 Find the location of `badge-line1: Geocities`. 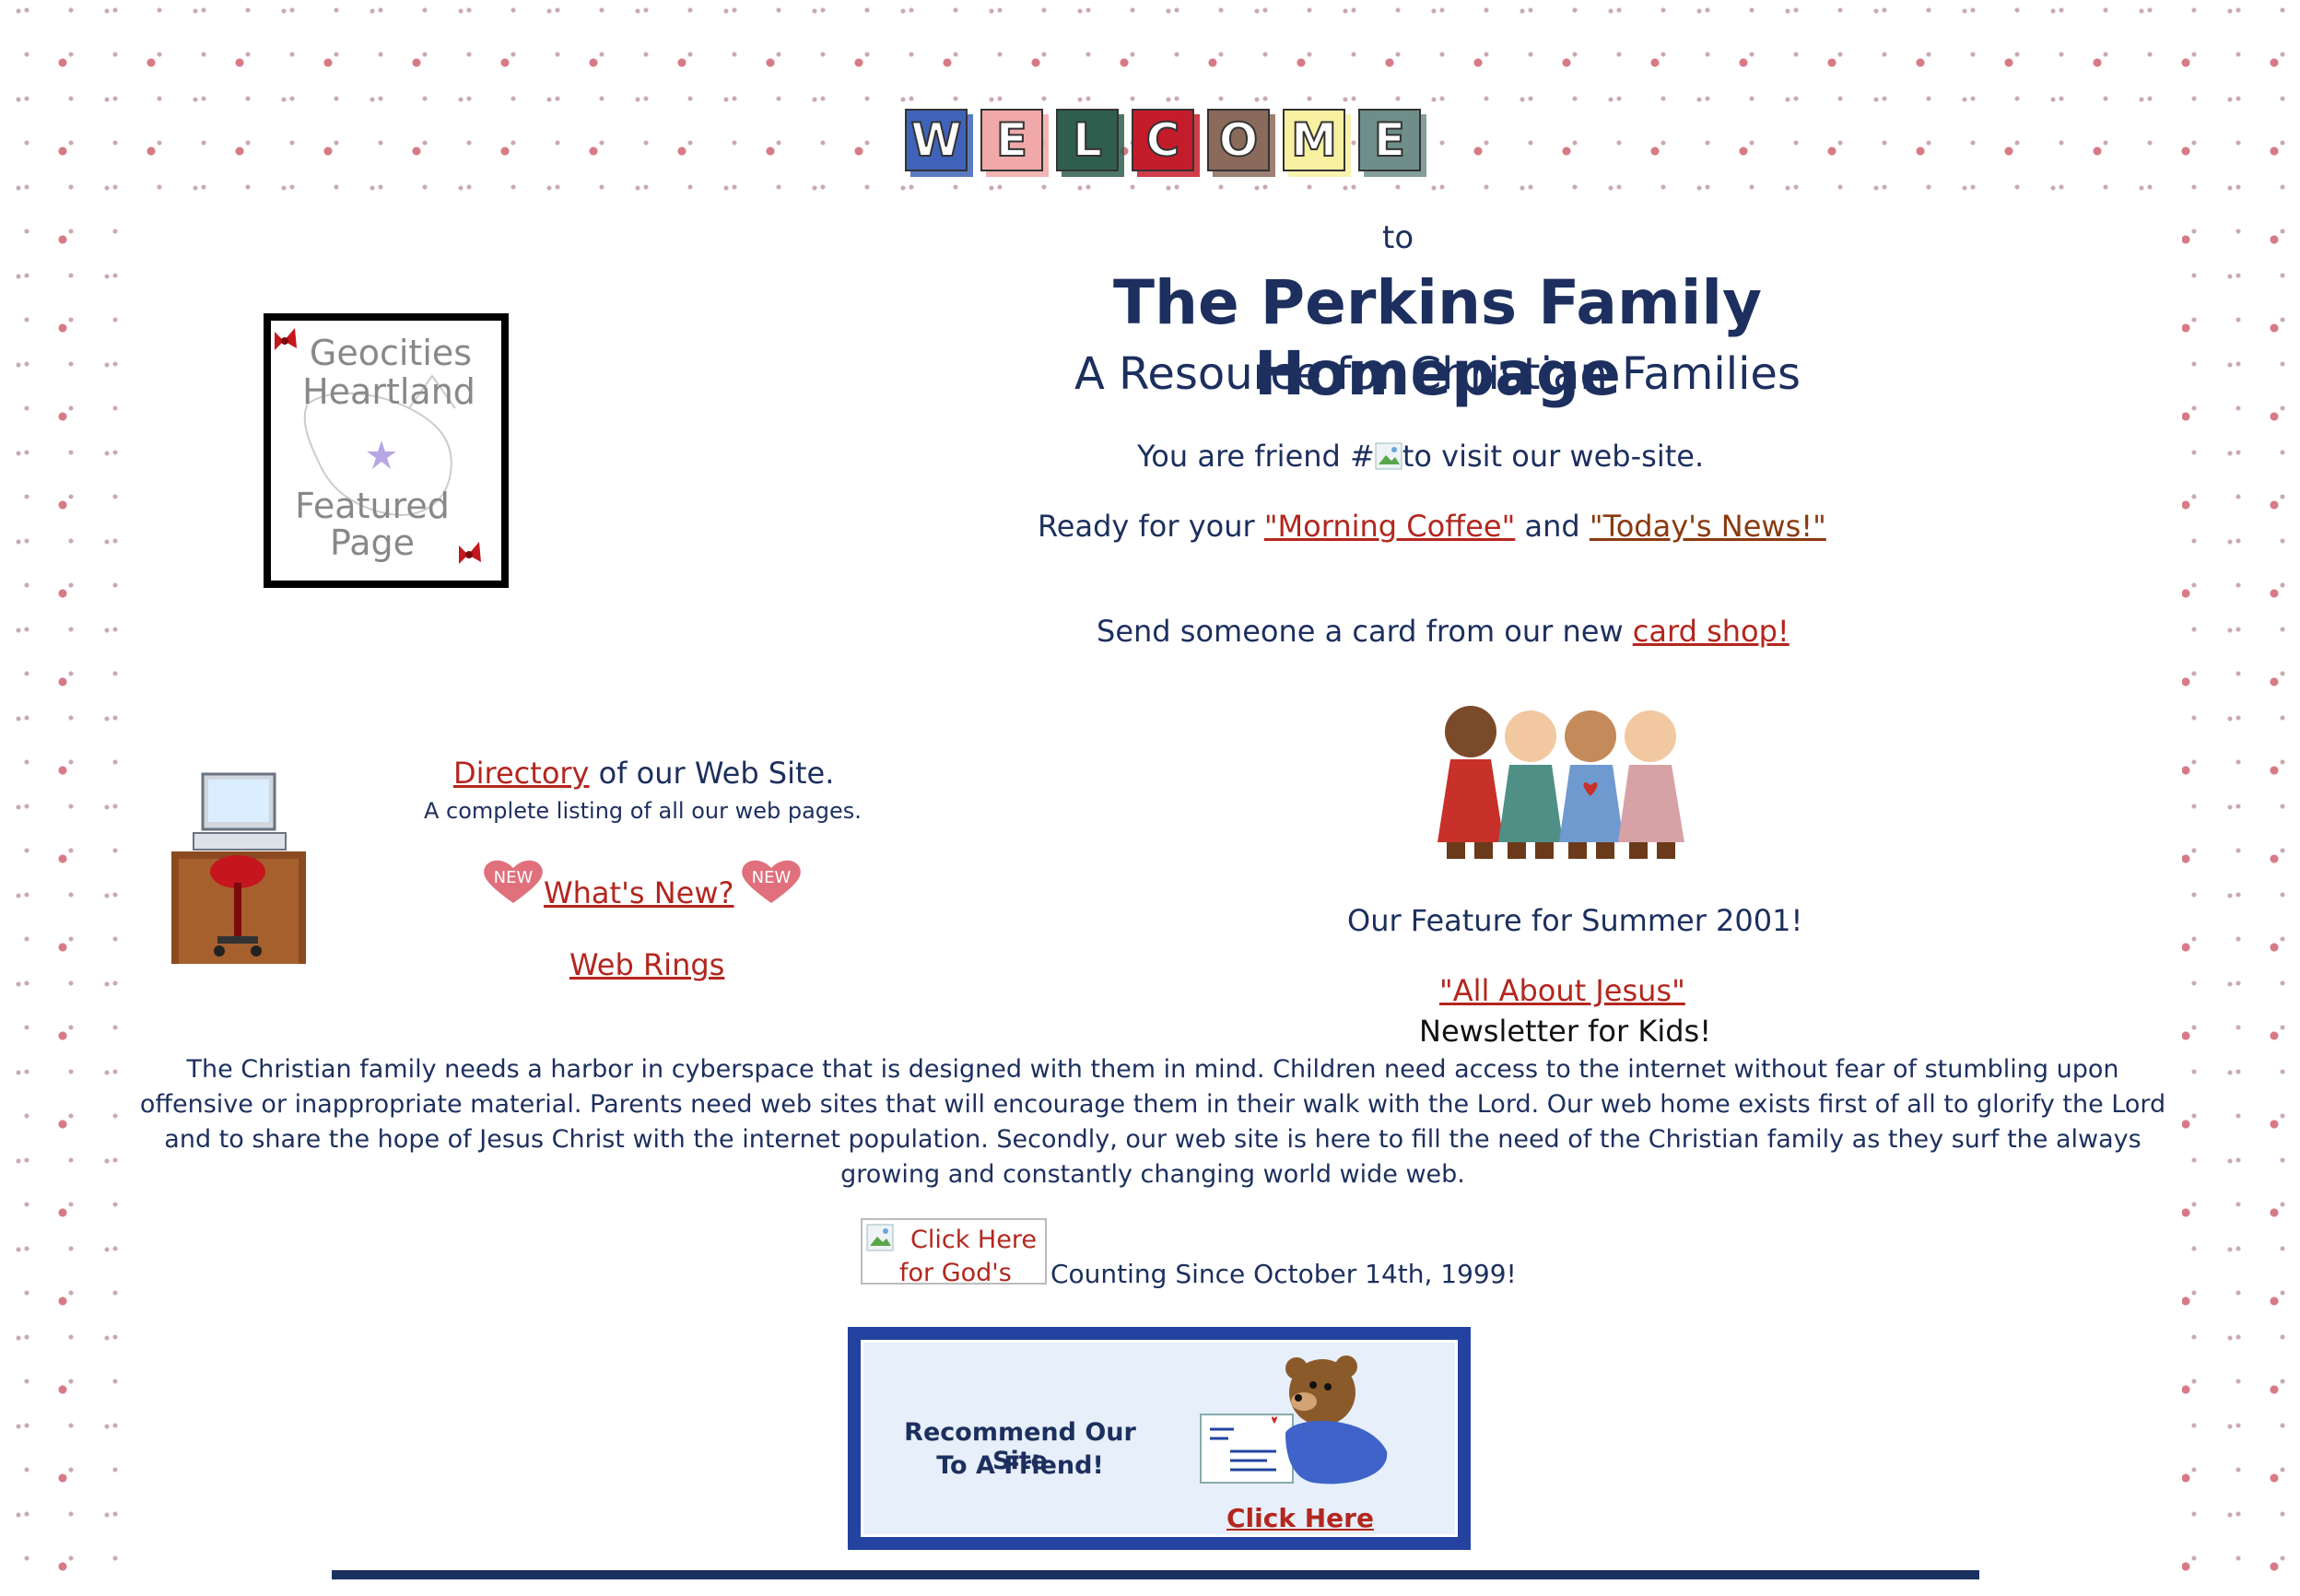

badge-line1: Geocities is located at coordinates (391, 353).